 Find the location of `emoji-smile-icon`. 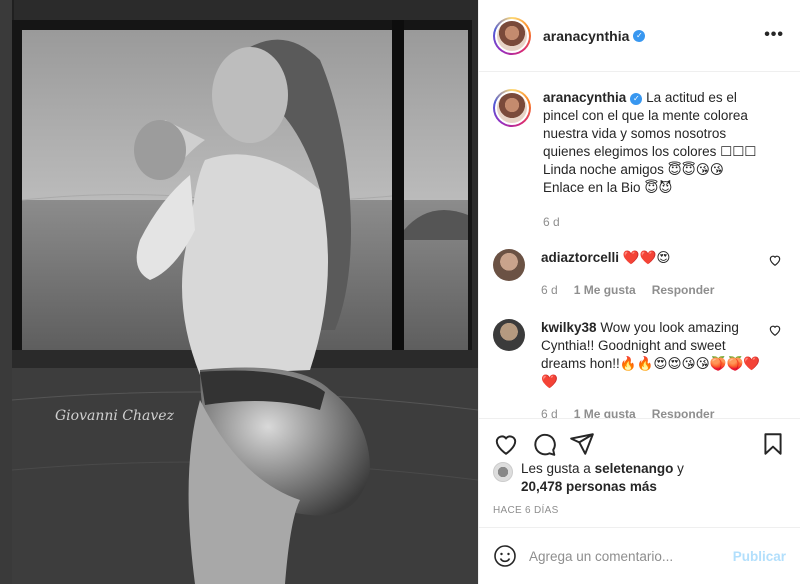

emoji-smile-icon is located at coordinates (505, 556).